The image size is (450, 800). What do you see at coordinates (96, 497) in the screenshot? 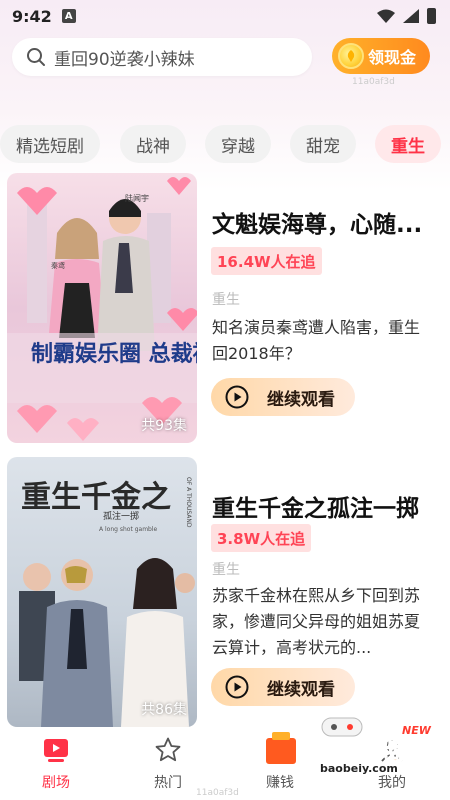
I see `cover-title: 重生千金之` at bounding box center [96, 497].